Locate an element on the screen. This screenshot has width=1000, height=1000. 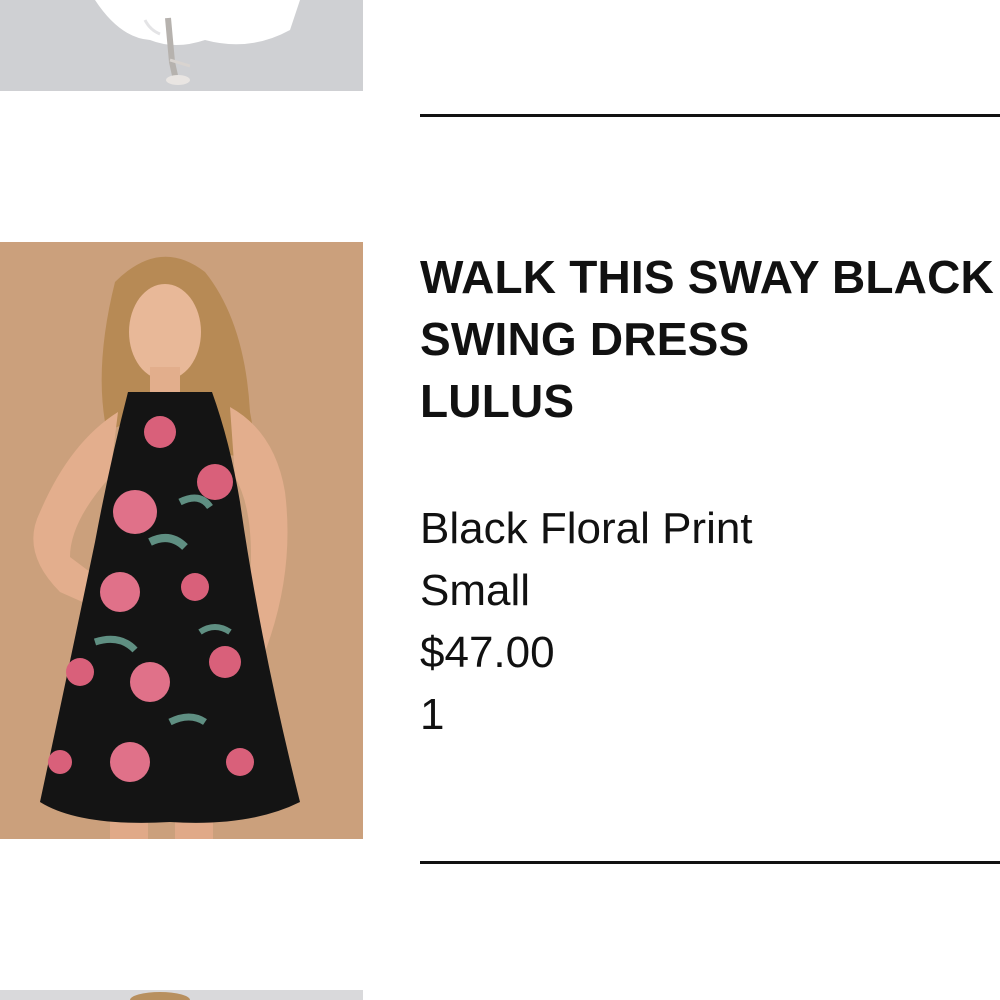
next-item-illustration is located at coordinates (181, 995).